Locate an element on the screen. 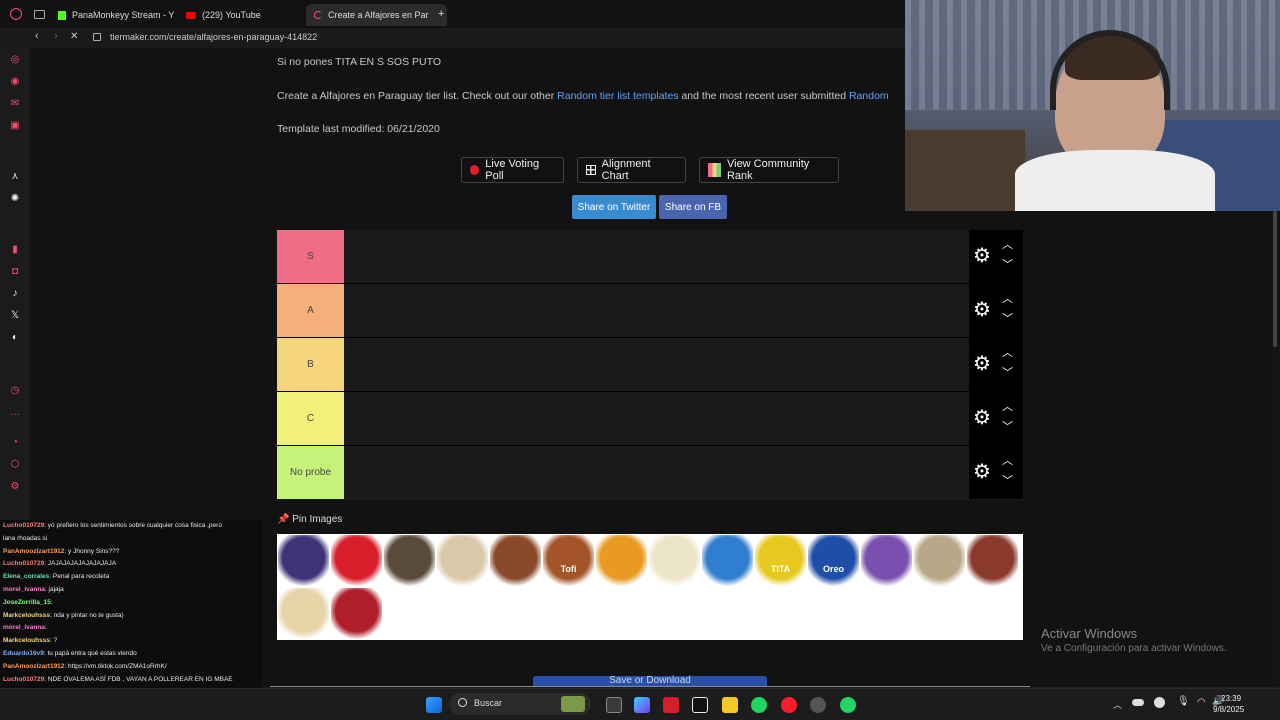  tab-manager-icon is located at coordinates (39, 14).